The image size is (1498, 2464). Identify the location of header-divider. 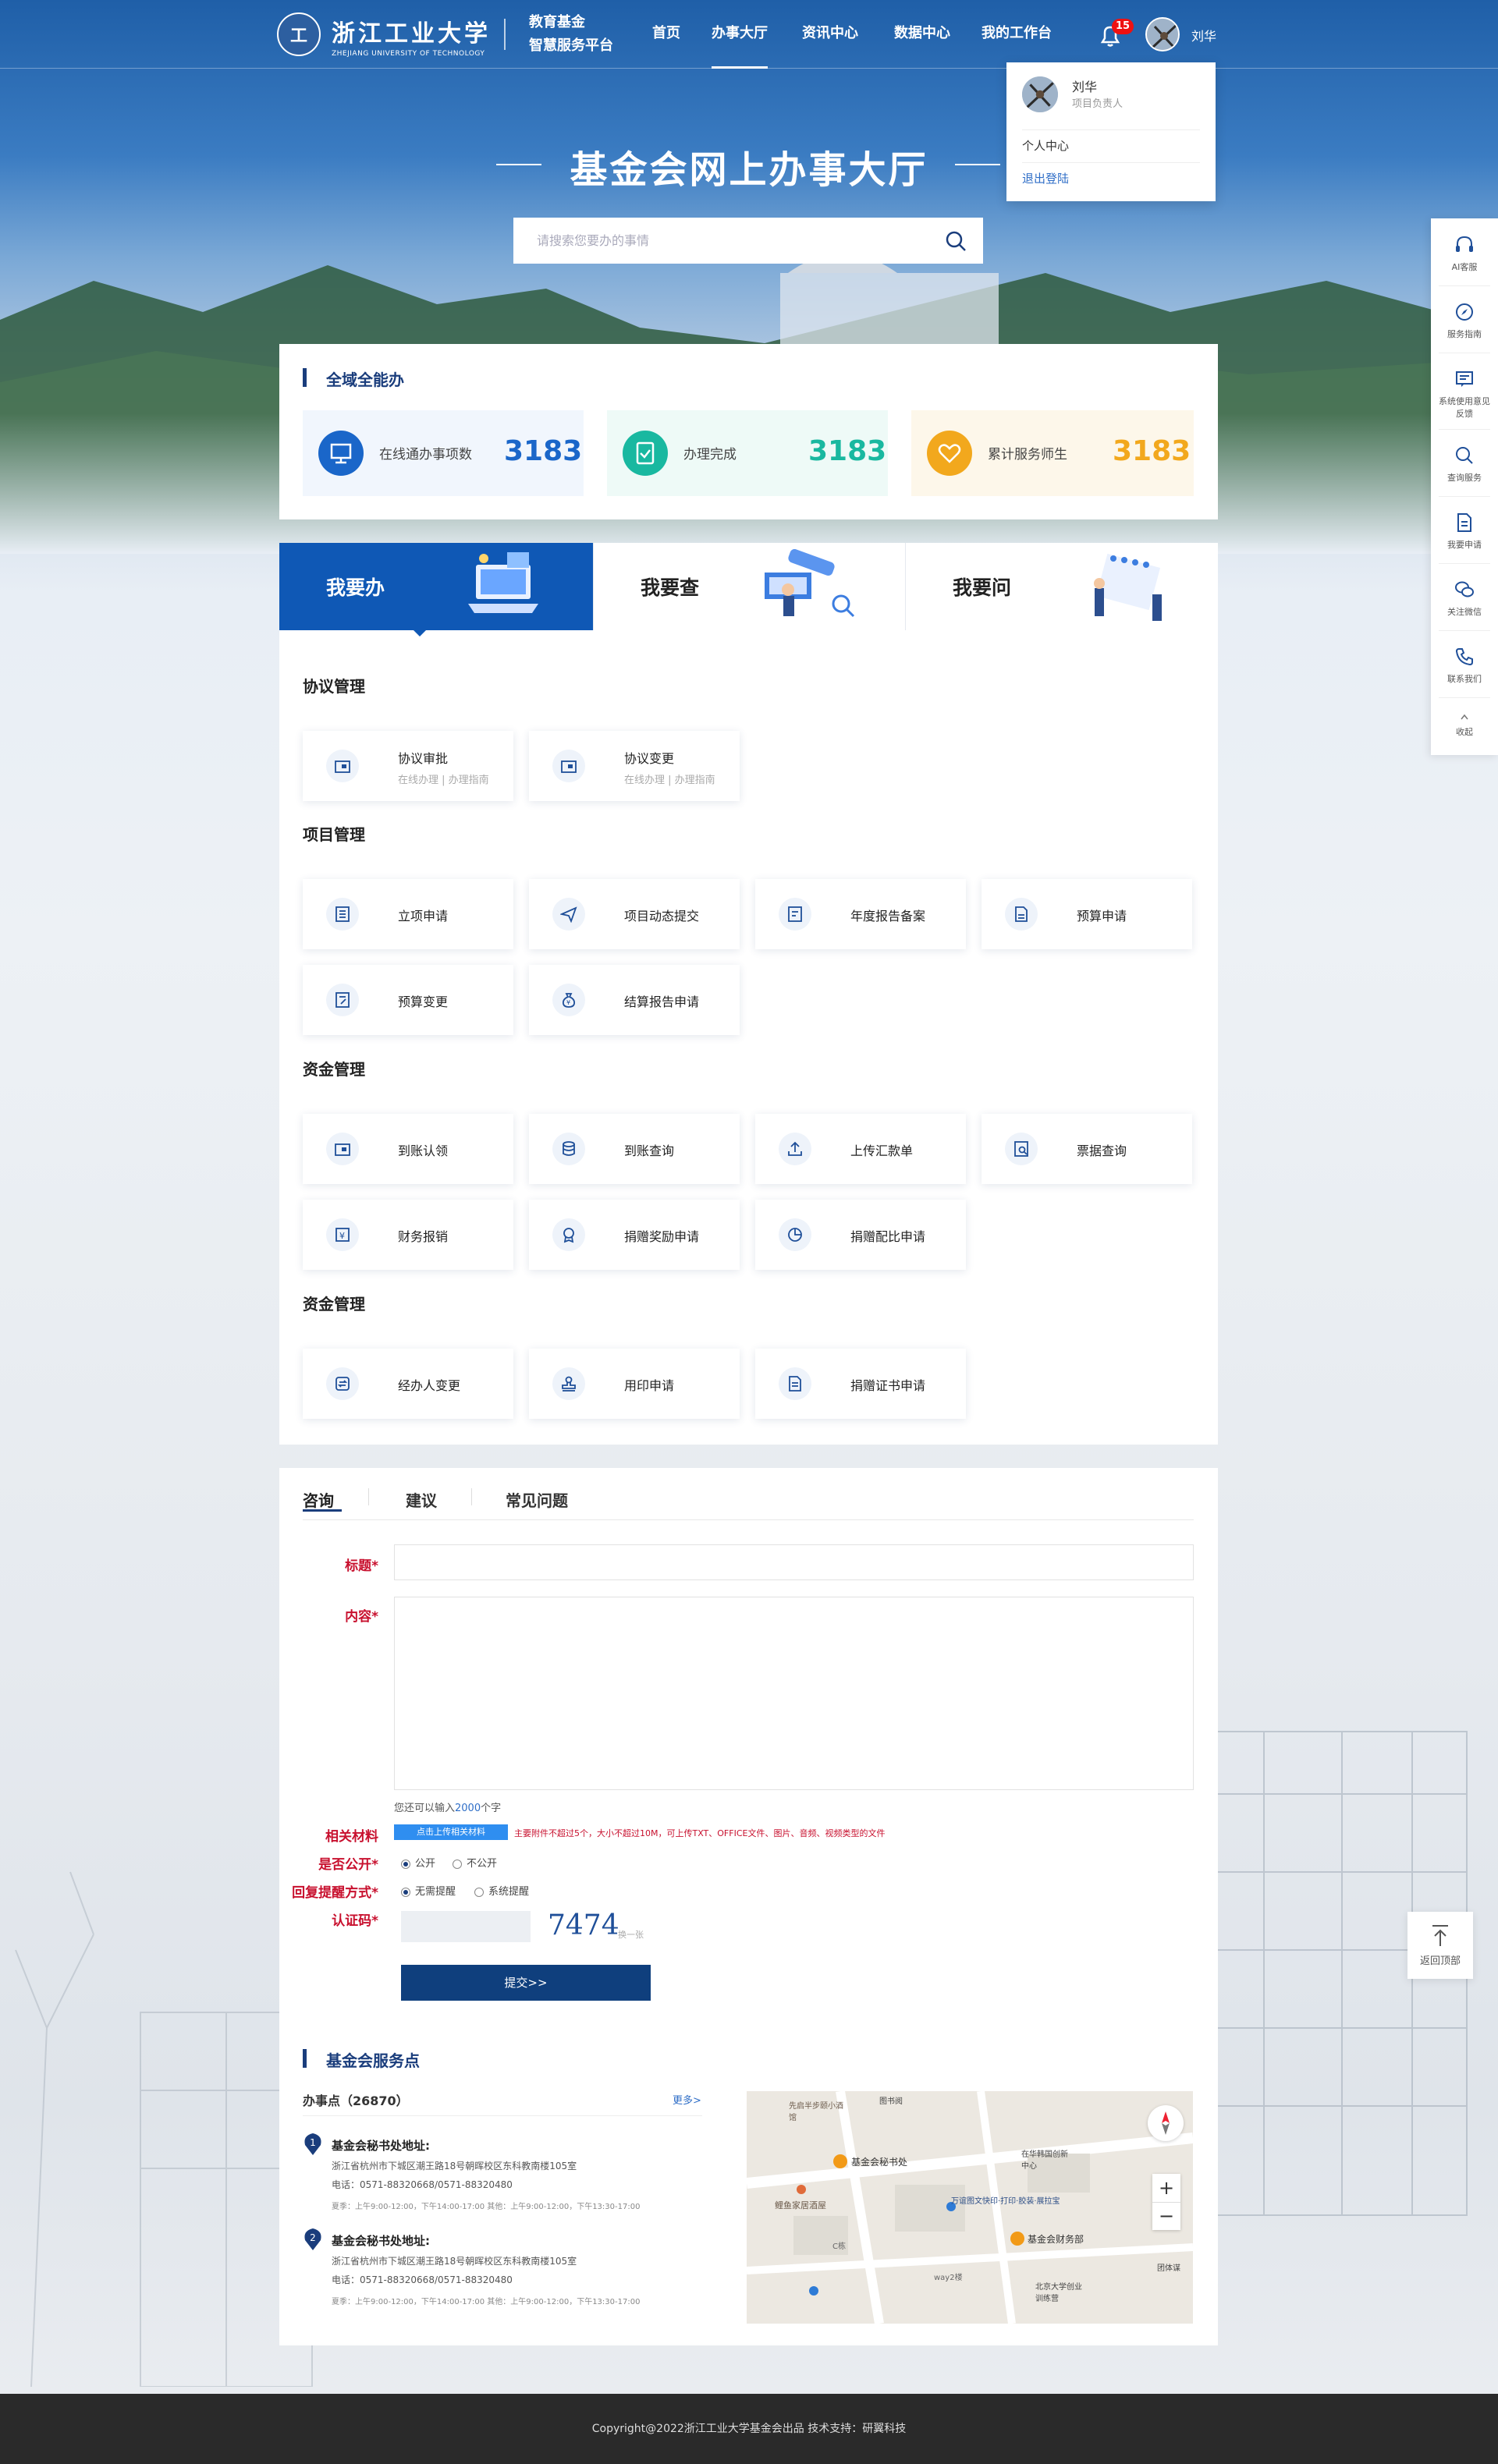
(505, 34).